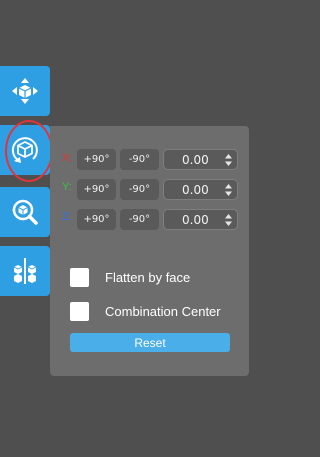 Image resolution: width=320 pixels, height=457 pixels. I want to click on mirror-cubes-icon, so click(25, 271).